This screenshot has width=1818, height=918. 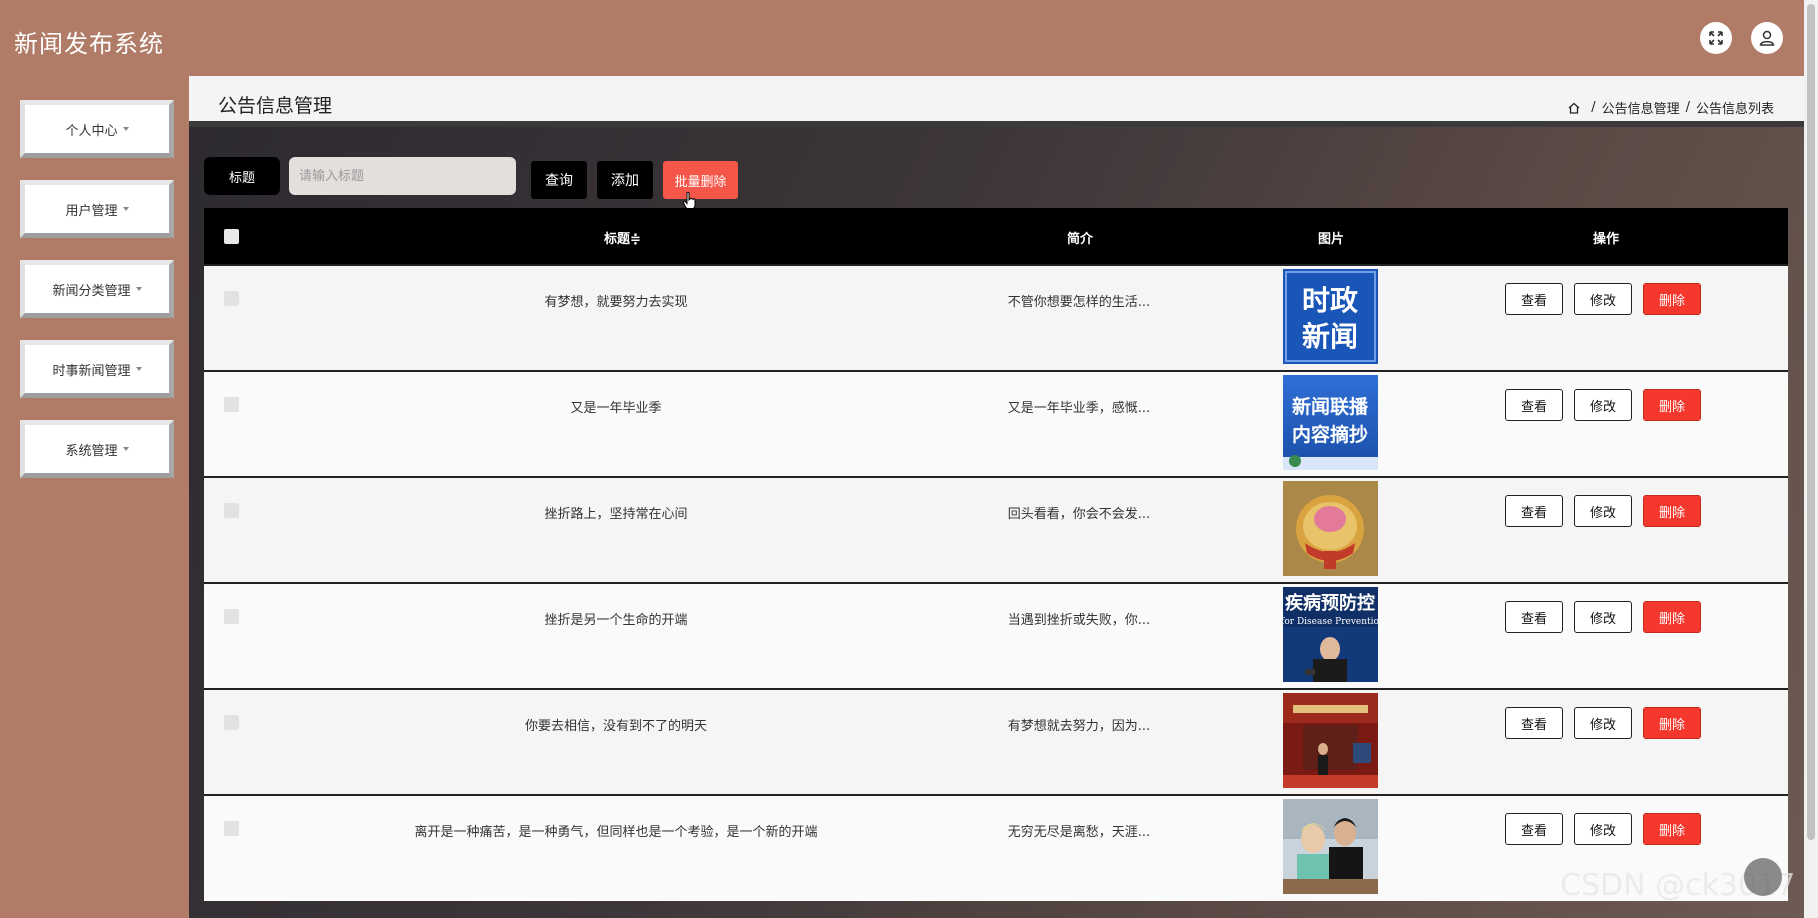 What do you see at coordinates (1330, 336) in the screenshot?
I see `svg-text: 新闻` at bounding box center [1330, 336].